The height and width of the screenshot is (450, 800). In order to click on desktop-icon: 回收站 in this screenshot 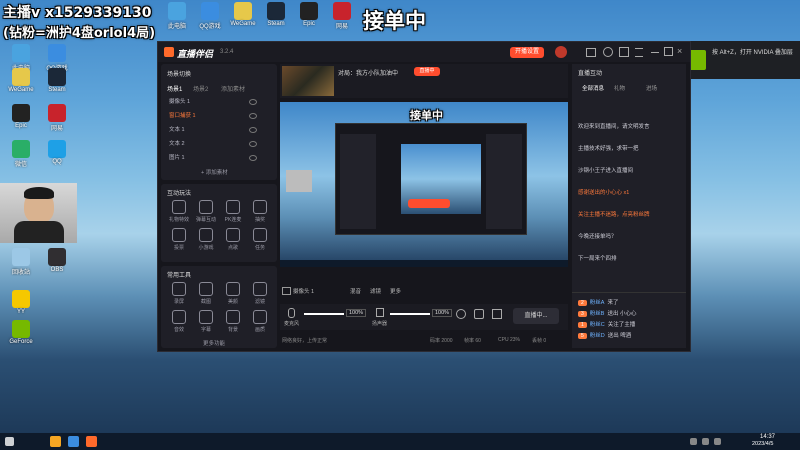, I will do `click(21, 262)`.